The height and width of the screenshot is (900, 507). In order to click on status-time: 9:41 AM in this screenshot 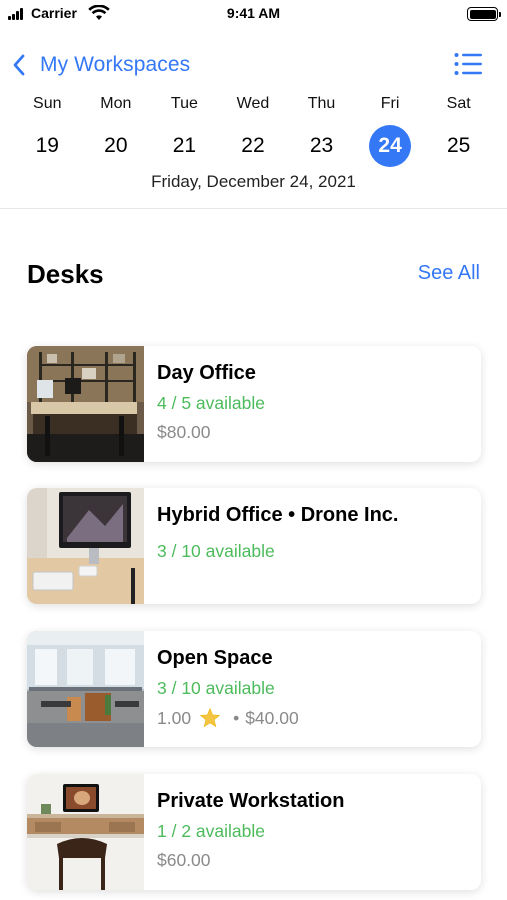, I will do `click(253, 13)`.